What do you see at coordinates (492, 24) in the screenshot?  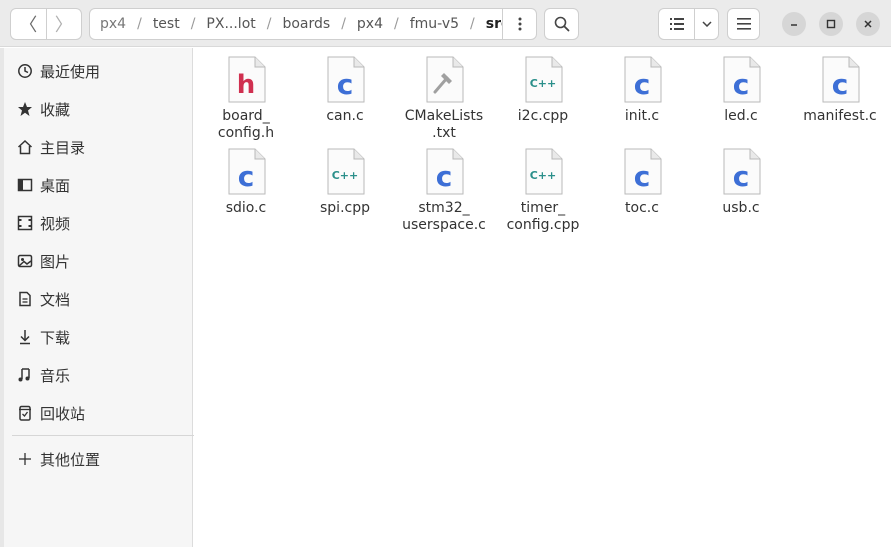 I see `crumb-src: src` at bounding box center [492, 24].